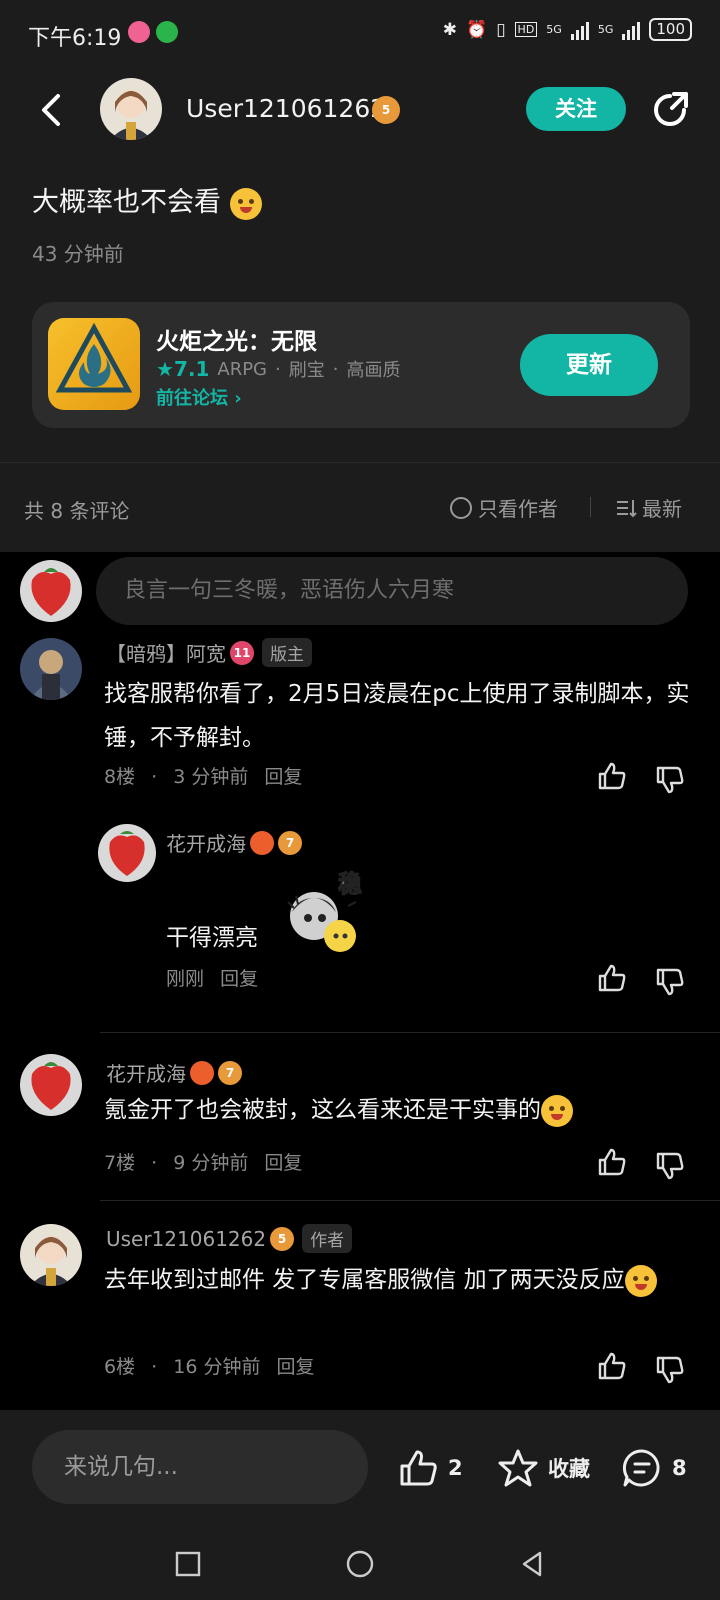 Image resolution: width=720 pixels, height=1600 pixels. I want to click on radio-circle-icon, so click(461, 507).